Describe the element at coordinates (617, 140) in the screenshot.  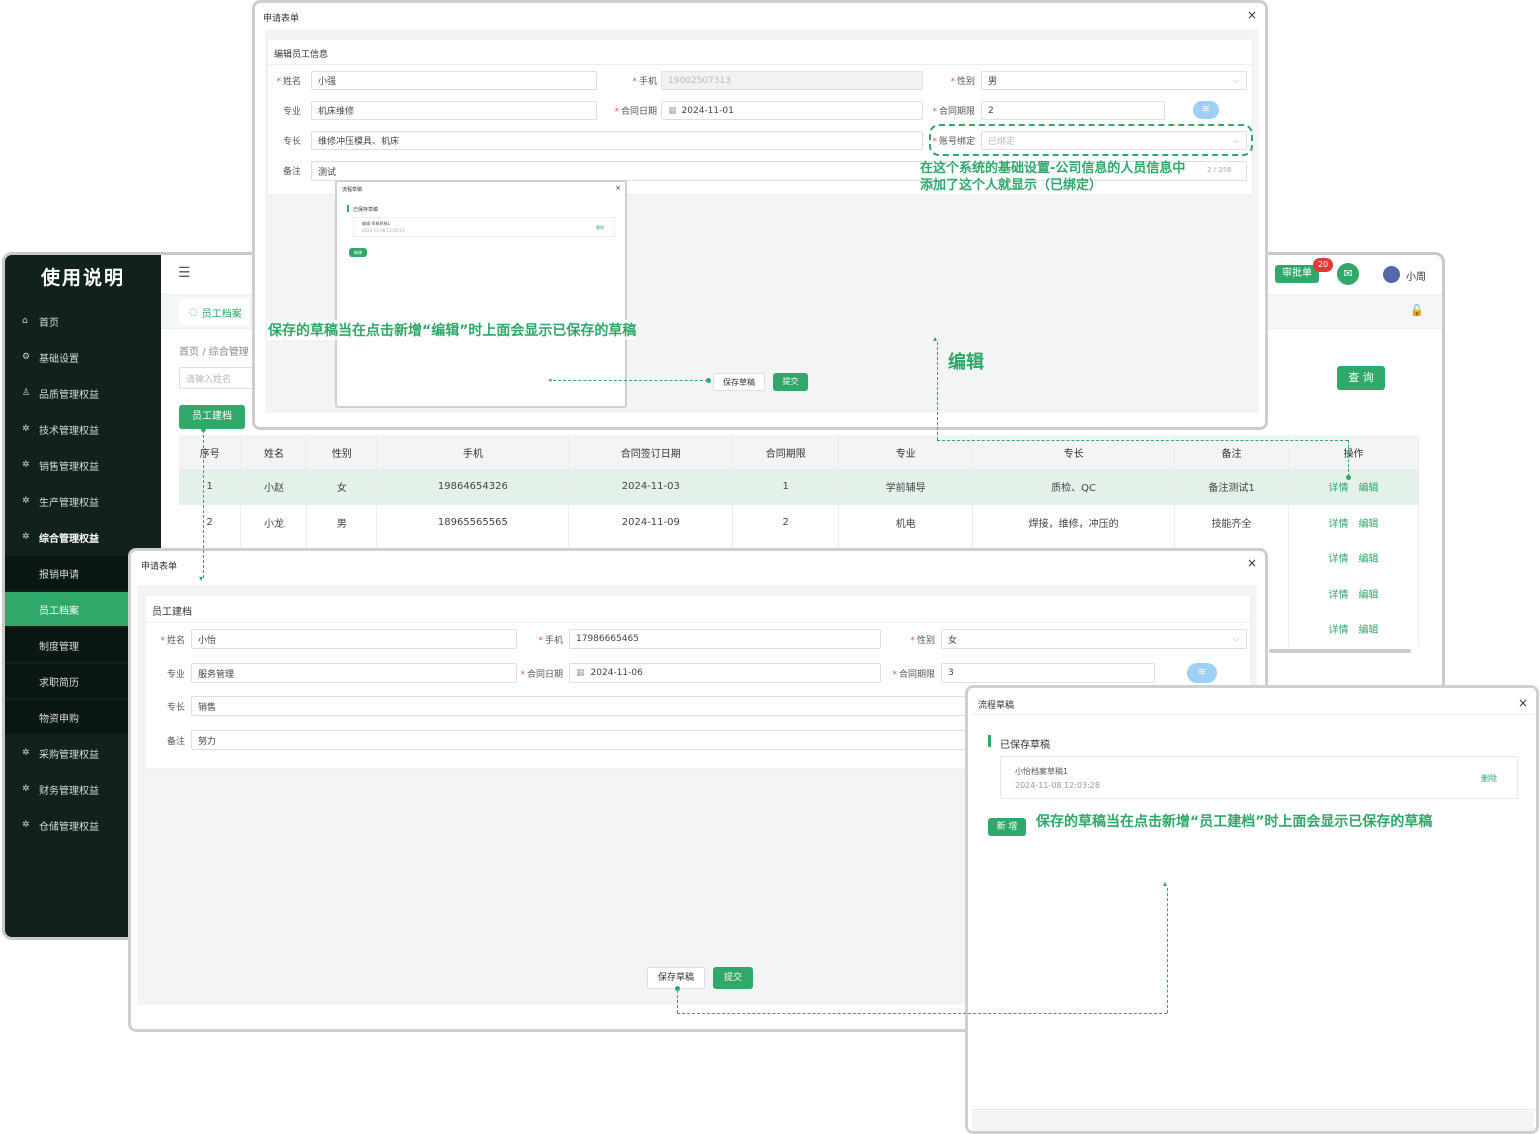
I see `skill-input: 维修冲压模具、机床` at that location.